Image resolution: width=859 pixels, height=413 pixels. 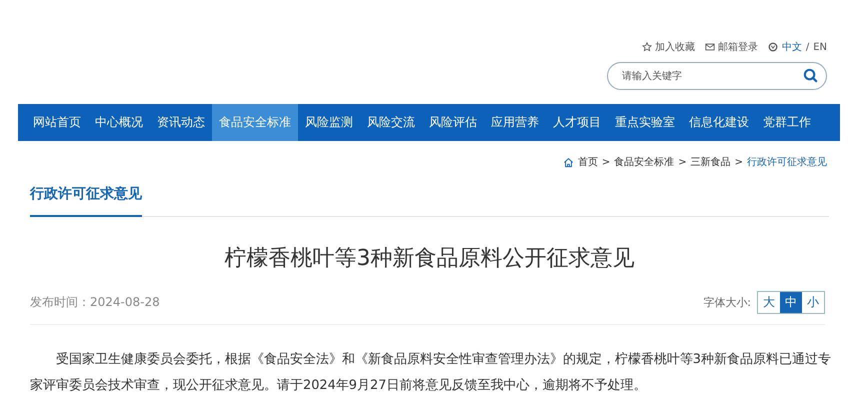 What do you see at coordinates (430, 373) in the screenshot?
I see `article-paragraph: 受国家卫生健康委员会委托，根据《食品安全法》和《新食品原料安全性审查管理办法》的规定，柠檬香桃叶等3种新食品原料已通过专家评审委员会技术审查，现公开征求意见。请于2024年9月27日前将意见反馈至我中心，逾期将不予处理。` at bounding box center [430, 373].